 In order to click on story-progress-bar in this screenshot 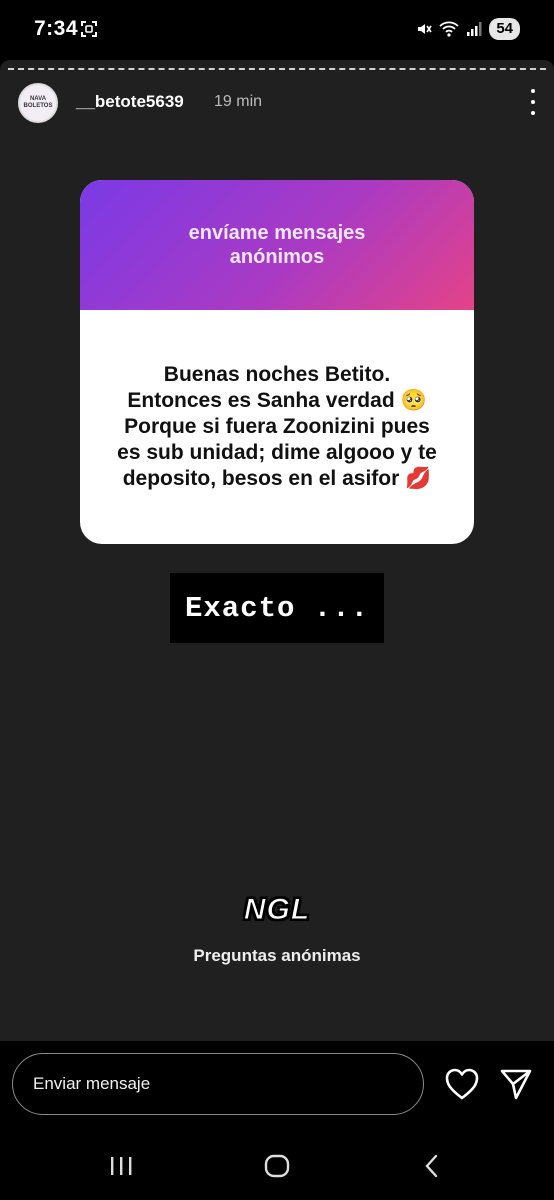, I will do `click(277, 70)`.